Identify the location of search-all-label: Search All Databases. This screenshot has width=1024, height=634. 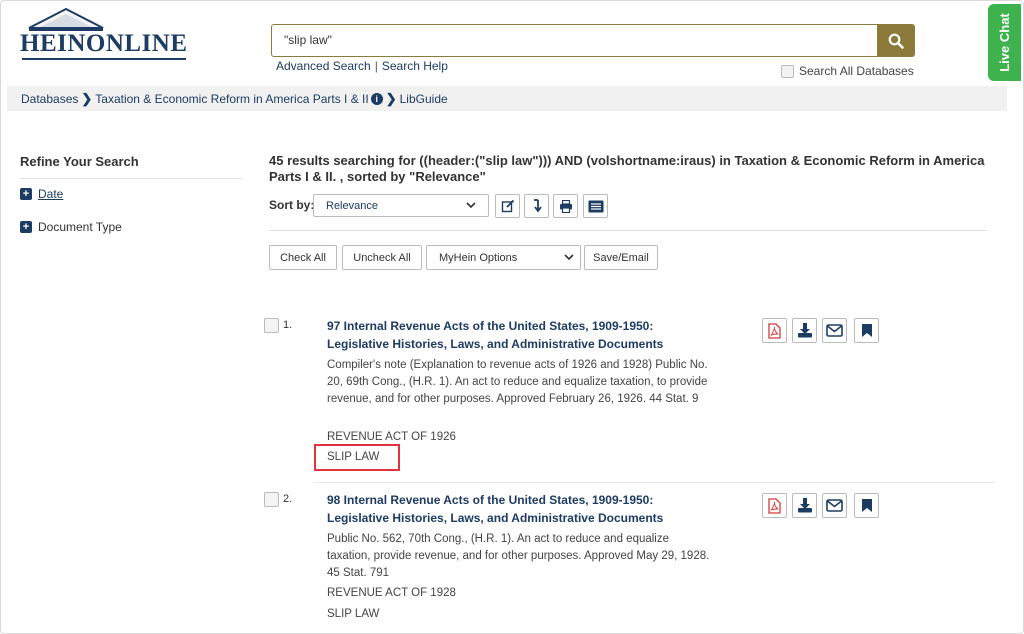
(856, 71).